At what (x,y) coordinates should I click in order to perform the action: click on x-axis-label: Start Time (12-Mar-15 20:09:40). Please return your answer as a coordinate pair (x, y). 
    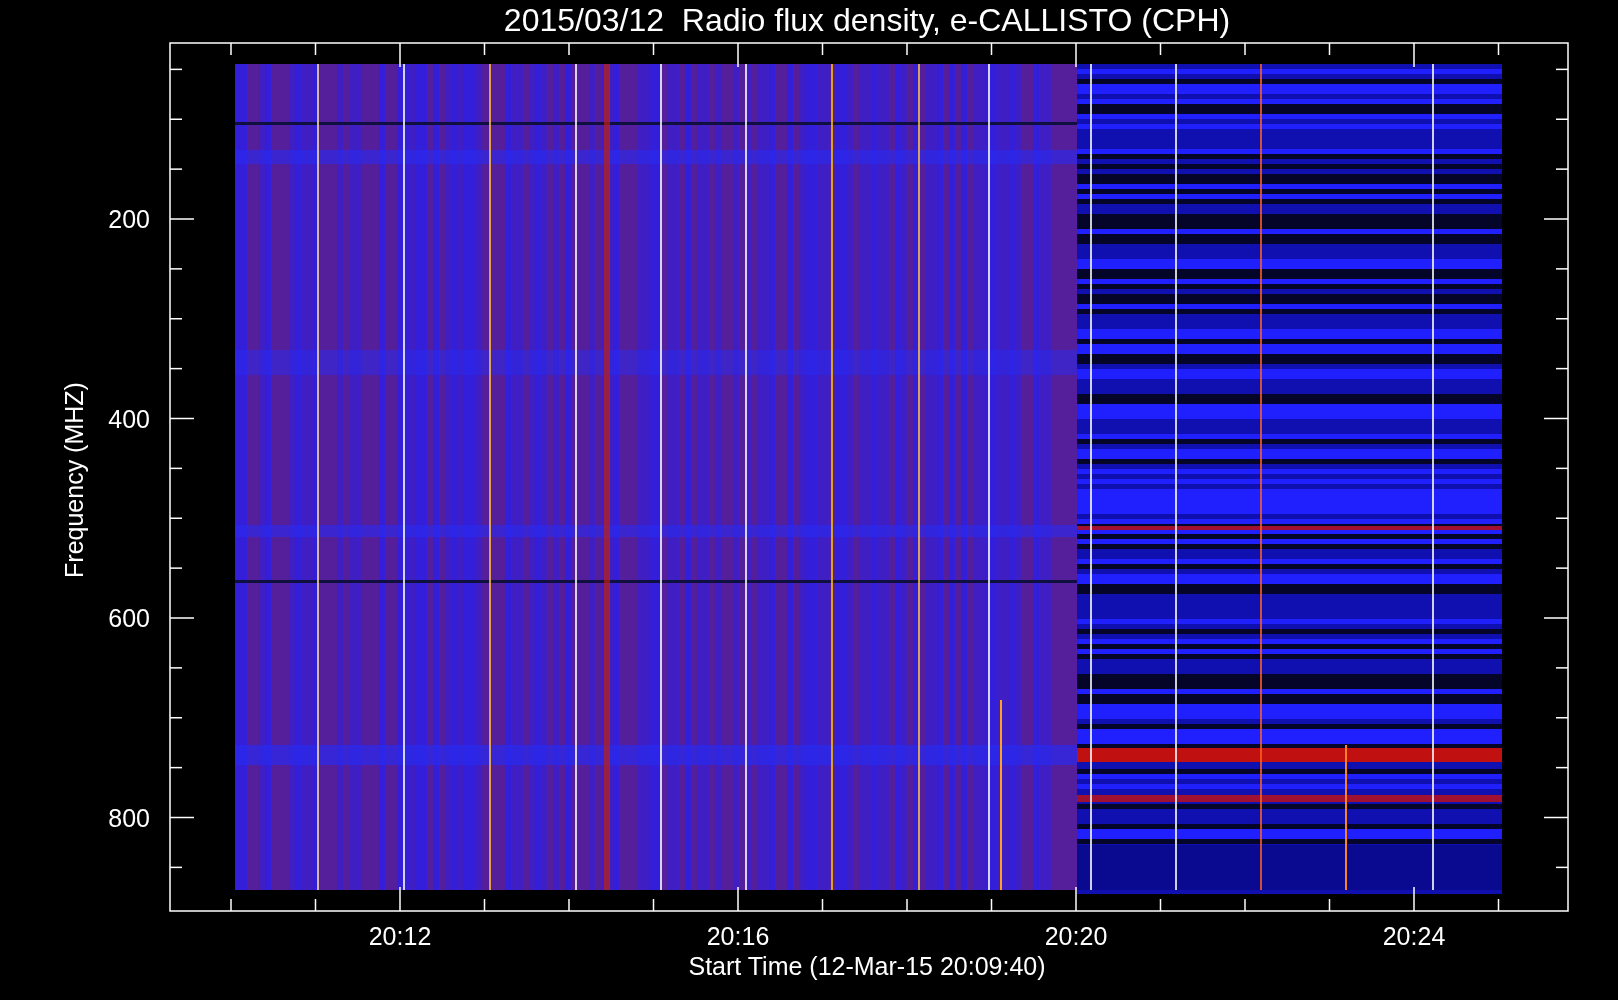
    Looking at the image, I should click on (867, 966).